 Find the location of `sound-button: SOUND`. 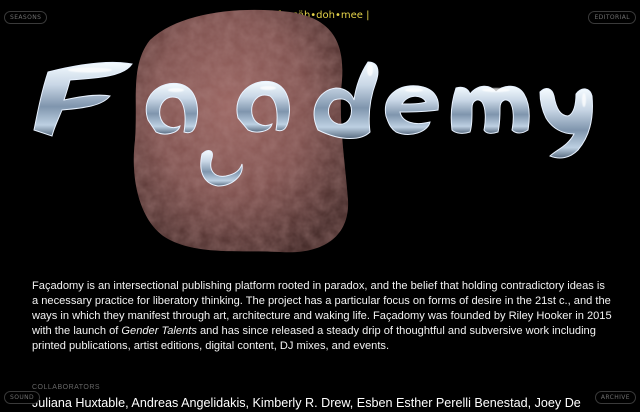

sound-button: SOUND is located at coordinates (22, 397).